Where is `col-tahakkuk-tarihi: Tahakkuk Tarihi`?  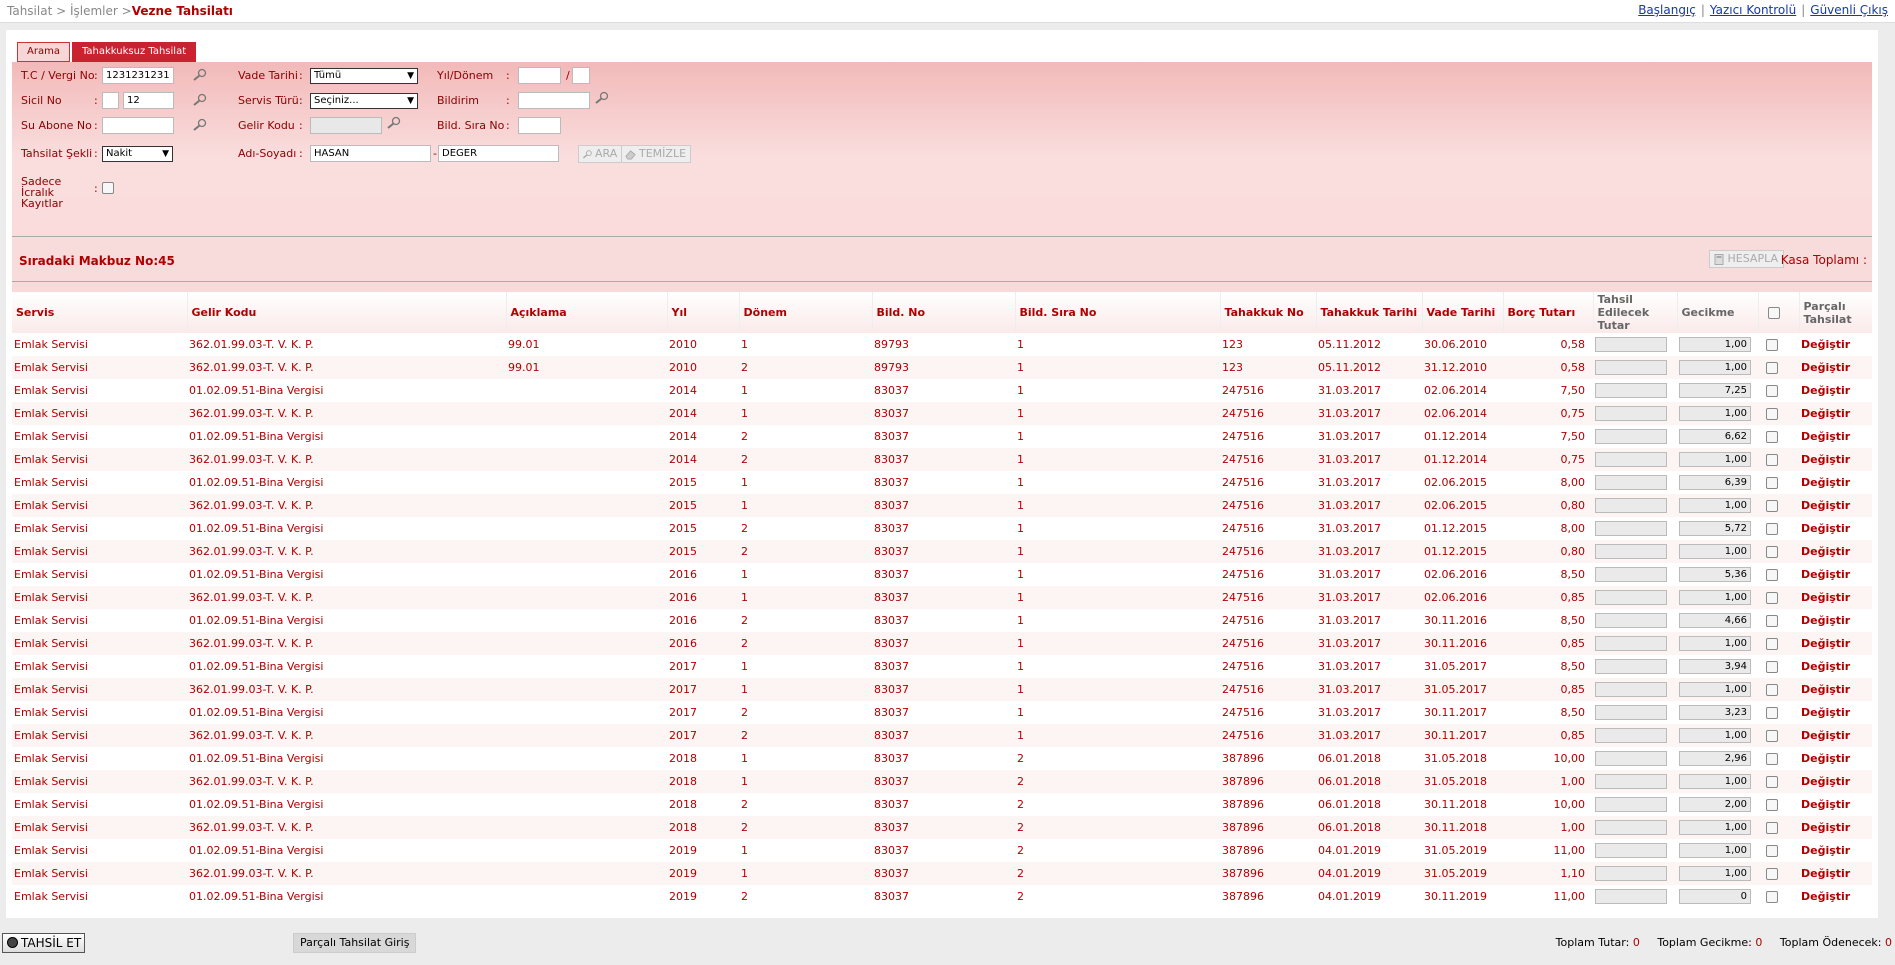 col-tahakkuk-tarihi: Tahakkuk Tarihi is located at coordinates (1369, 312).